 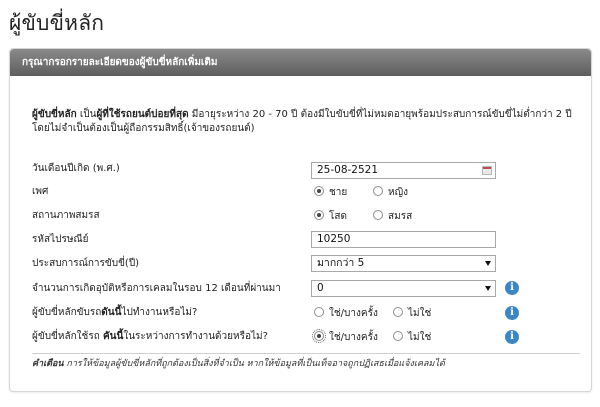 What do you see at coordinates (398, 336) in the screenshot?
I see `work-use-no-radio` at bounding box center [398, 336].